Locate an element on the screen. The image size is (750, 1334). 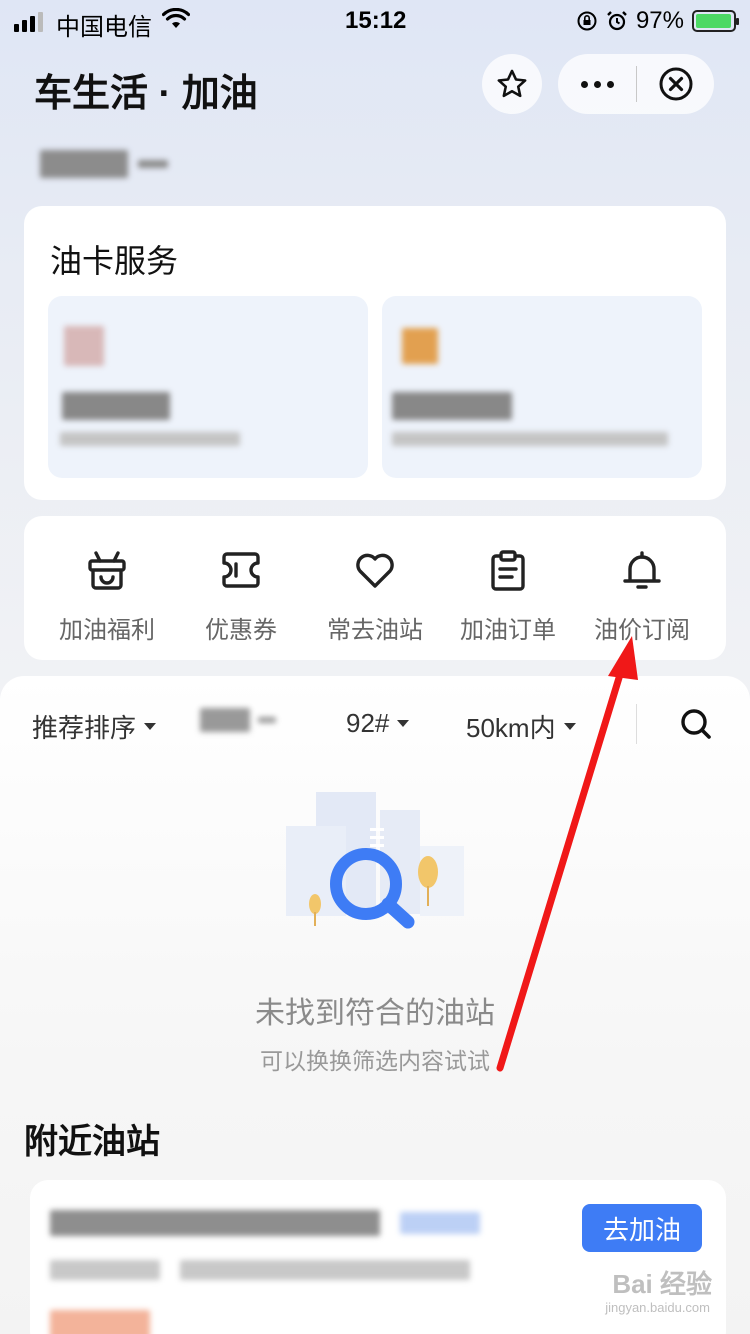
empty-state-subtitle: 可以换换筛选内容试试 is located at coordinates (375, 1061).